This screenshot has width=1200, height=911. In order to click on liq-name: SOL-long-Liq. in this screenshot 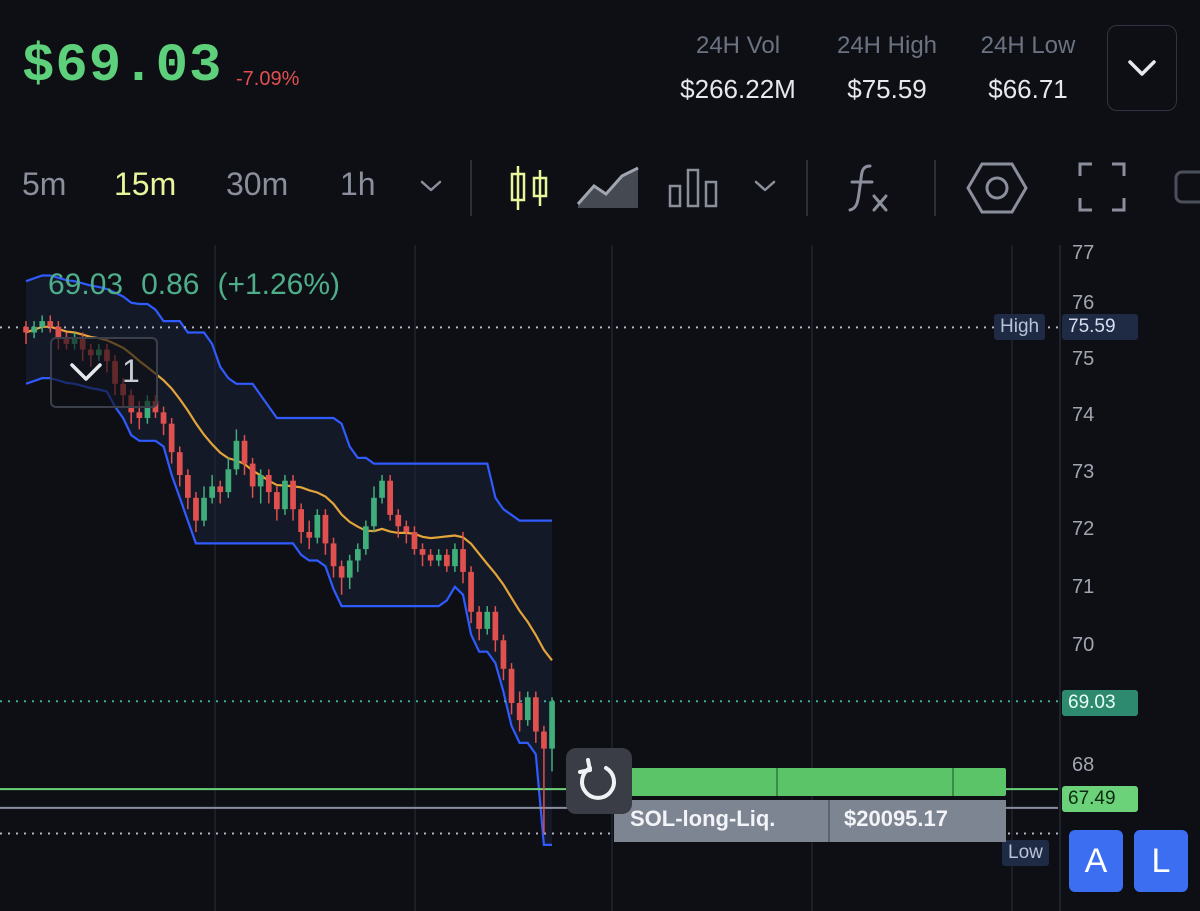, I will do `click(703, 818)`.